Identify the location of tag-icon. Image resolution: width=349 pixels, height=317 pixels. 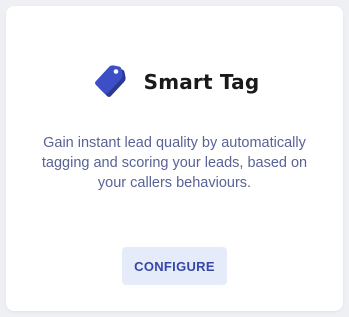
(110, 82).